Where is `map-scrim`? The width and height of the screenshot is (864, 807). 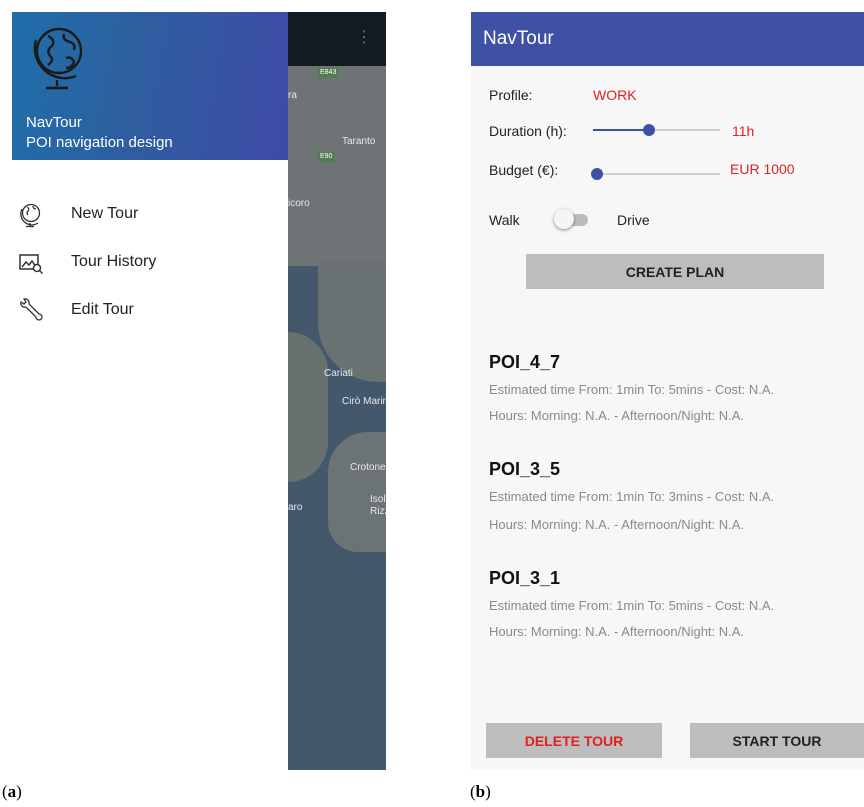 map-scrim is located at coordinates (337, 418).